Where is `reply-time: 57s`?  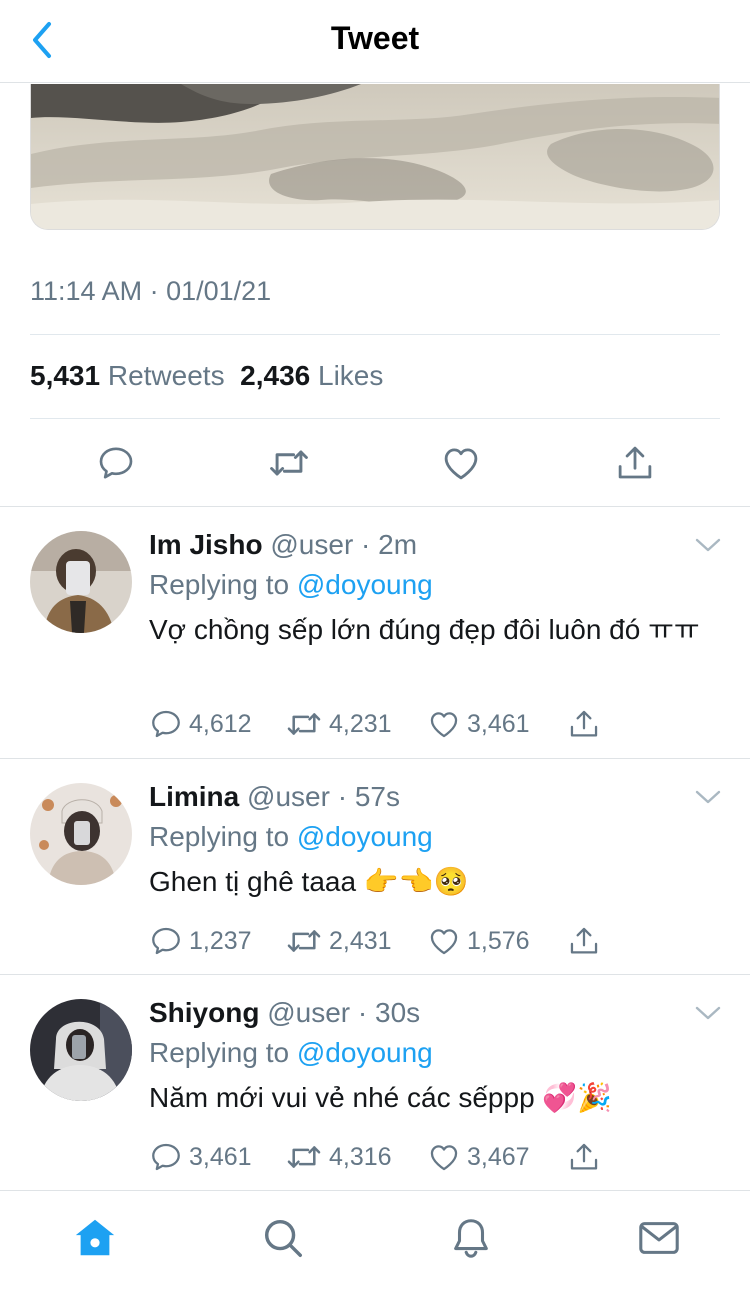 reply-time: 57s is located at coordinates (377, 796).